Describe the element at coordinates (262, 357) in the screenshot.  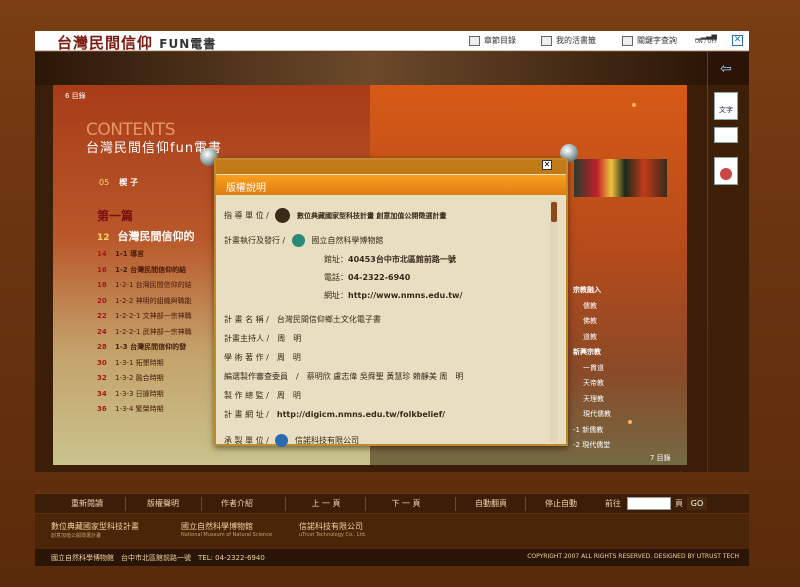
I see `author-row: 學 術 著 作 / 周 明` at that location.